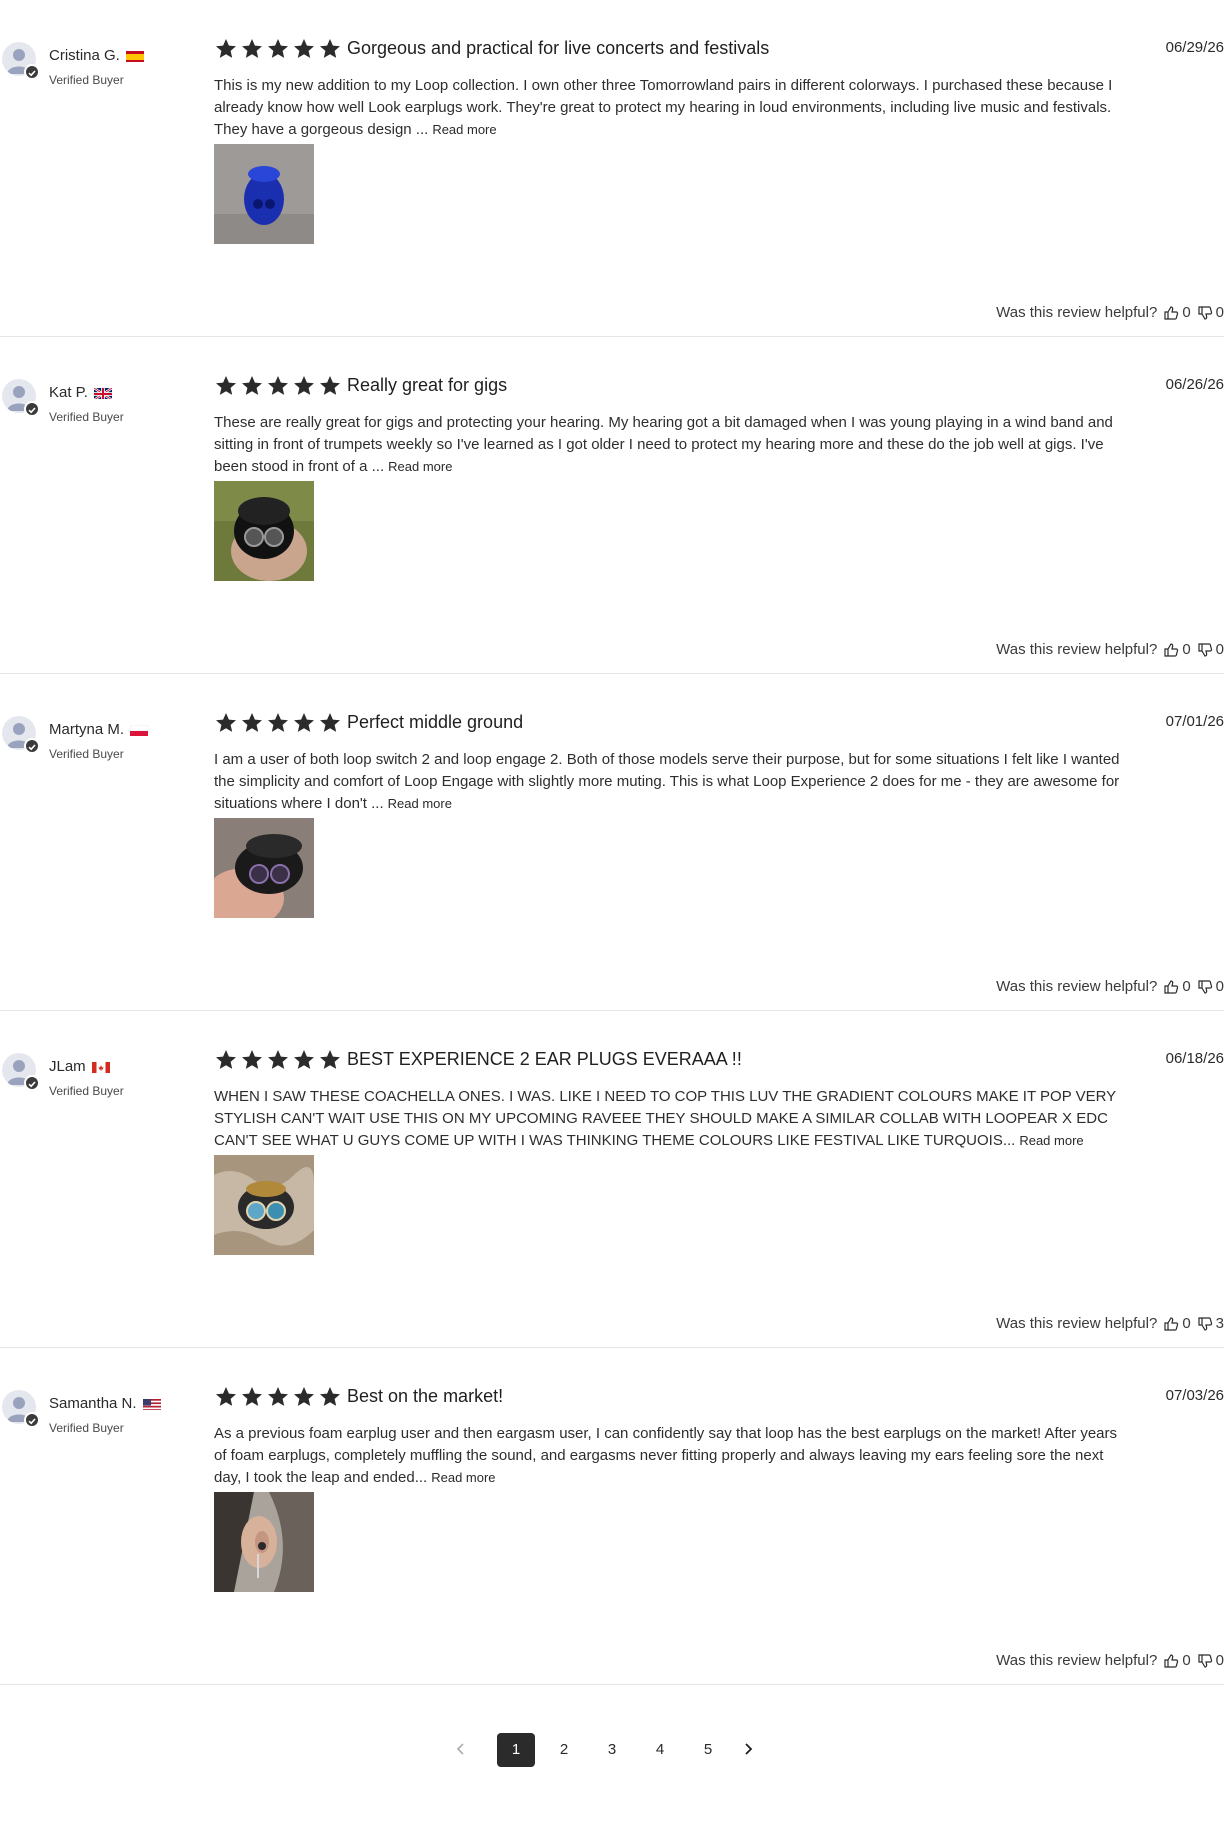 Image resolution: width=1224 pixels, height=1847 pixels. Describe the element at coordinates (1194, 1058) in the screenshot. I see `review-date: 06/18/26` at that location.